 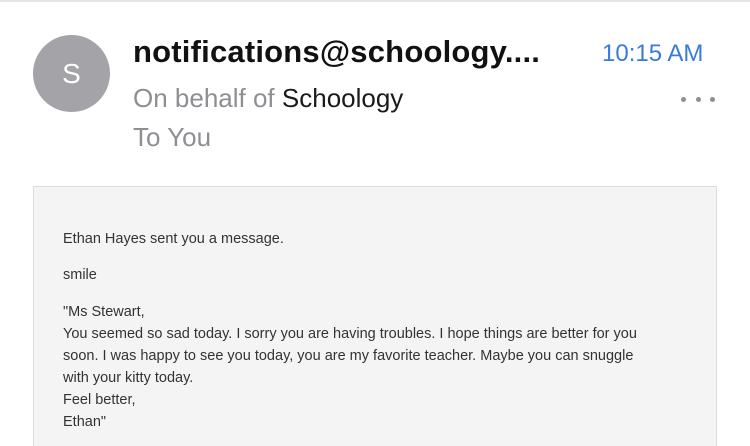 I want to click on message-line: Feel better,, so click(x=99, y=400).